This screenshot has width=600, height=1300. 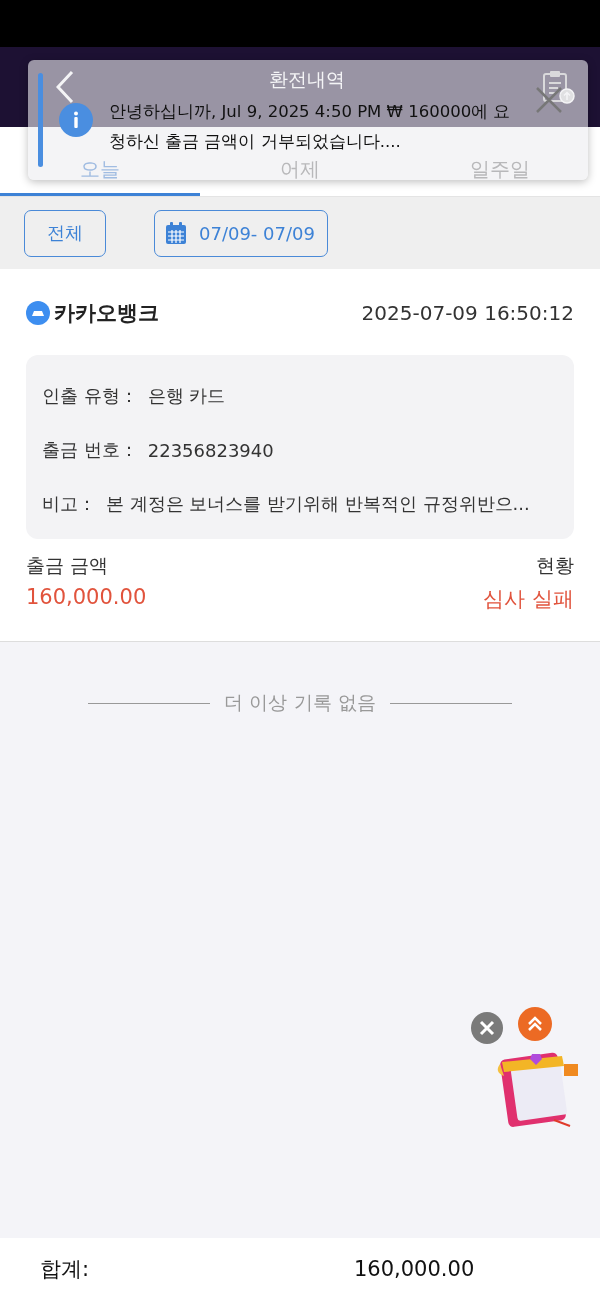 I want to click on detail-label: 인출 유형：, so click(x=90, y=396).